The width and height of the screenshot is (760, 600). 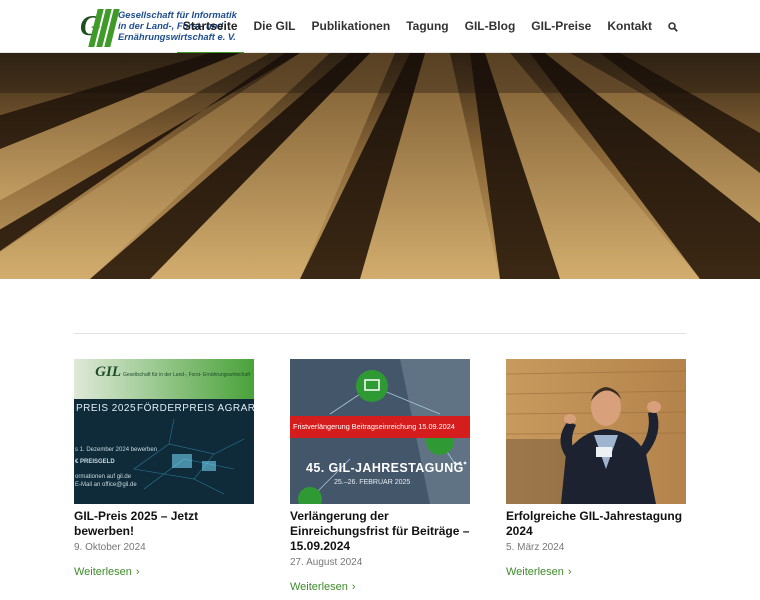 What do you see at coordinates (629, 26) in the screenshot?
I see `nav-item-kontakt: Kontakt` at bounding box center [629, 26].